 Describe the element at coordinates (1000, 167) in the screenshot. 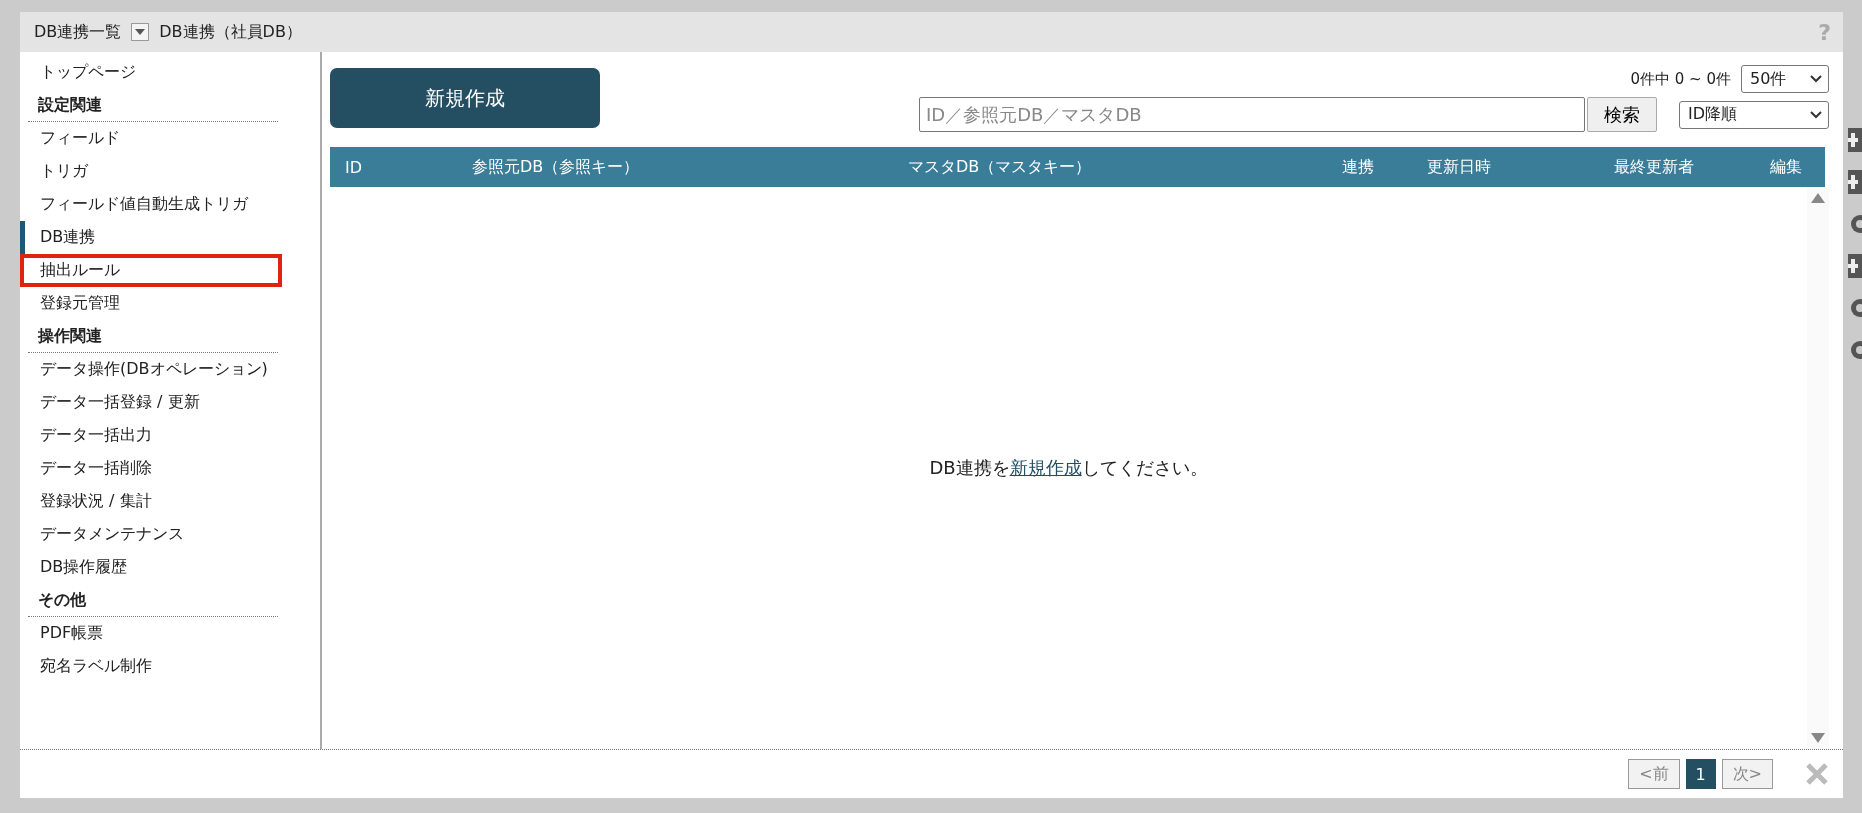

I see `column-header: マスタDB（マスタキー）` at that location.